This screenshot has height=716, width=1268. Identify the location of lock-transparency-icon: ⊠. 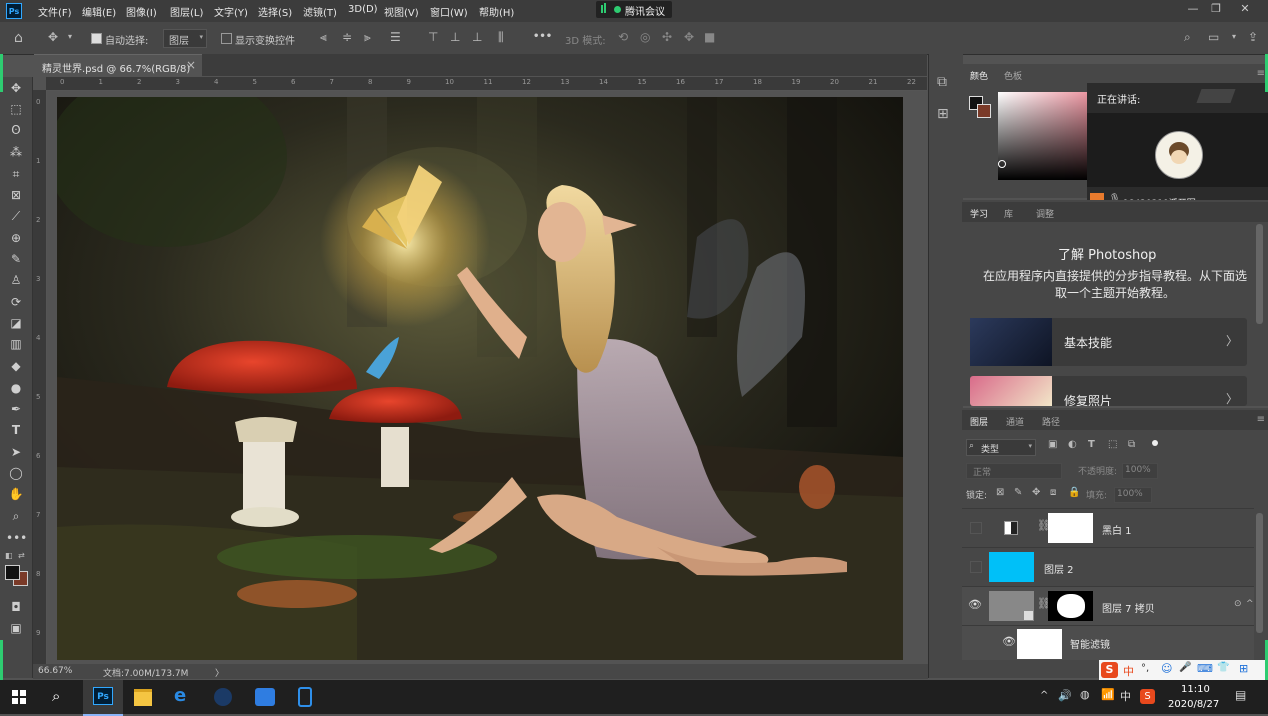
(1000, 492).